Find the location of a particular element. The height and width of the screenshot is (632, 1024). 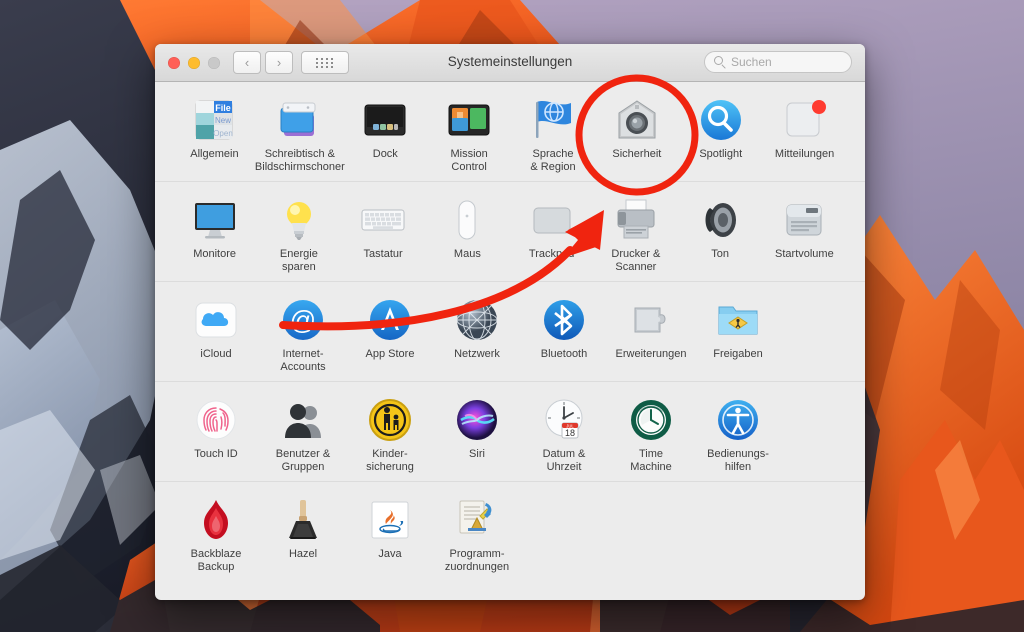

pref-pane-java: Java is located at coordinates (390, 534).